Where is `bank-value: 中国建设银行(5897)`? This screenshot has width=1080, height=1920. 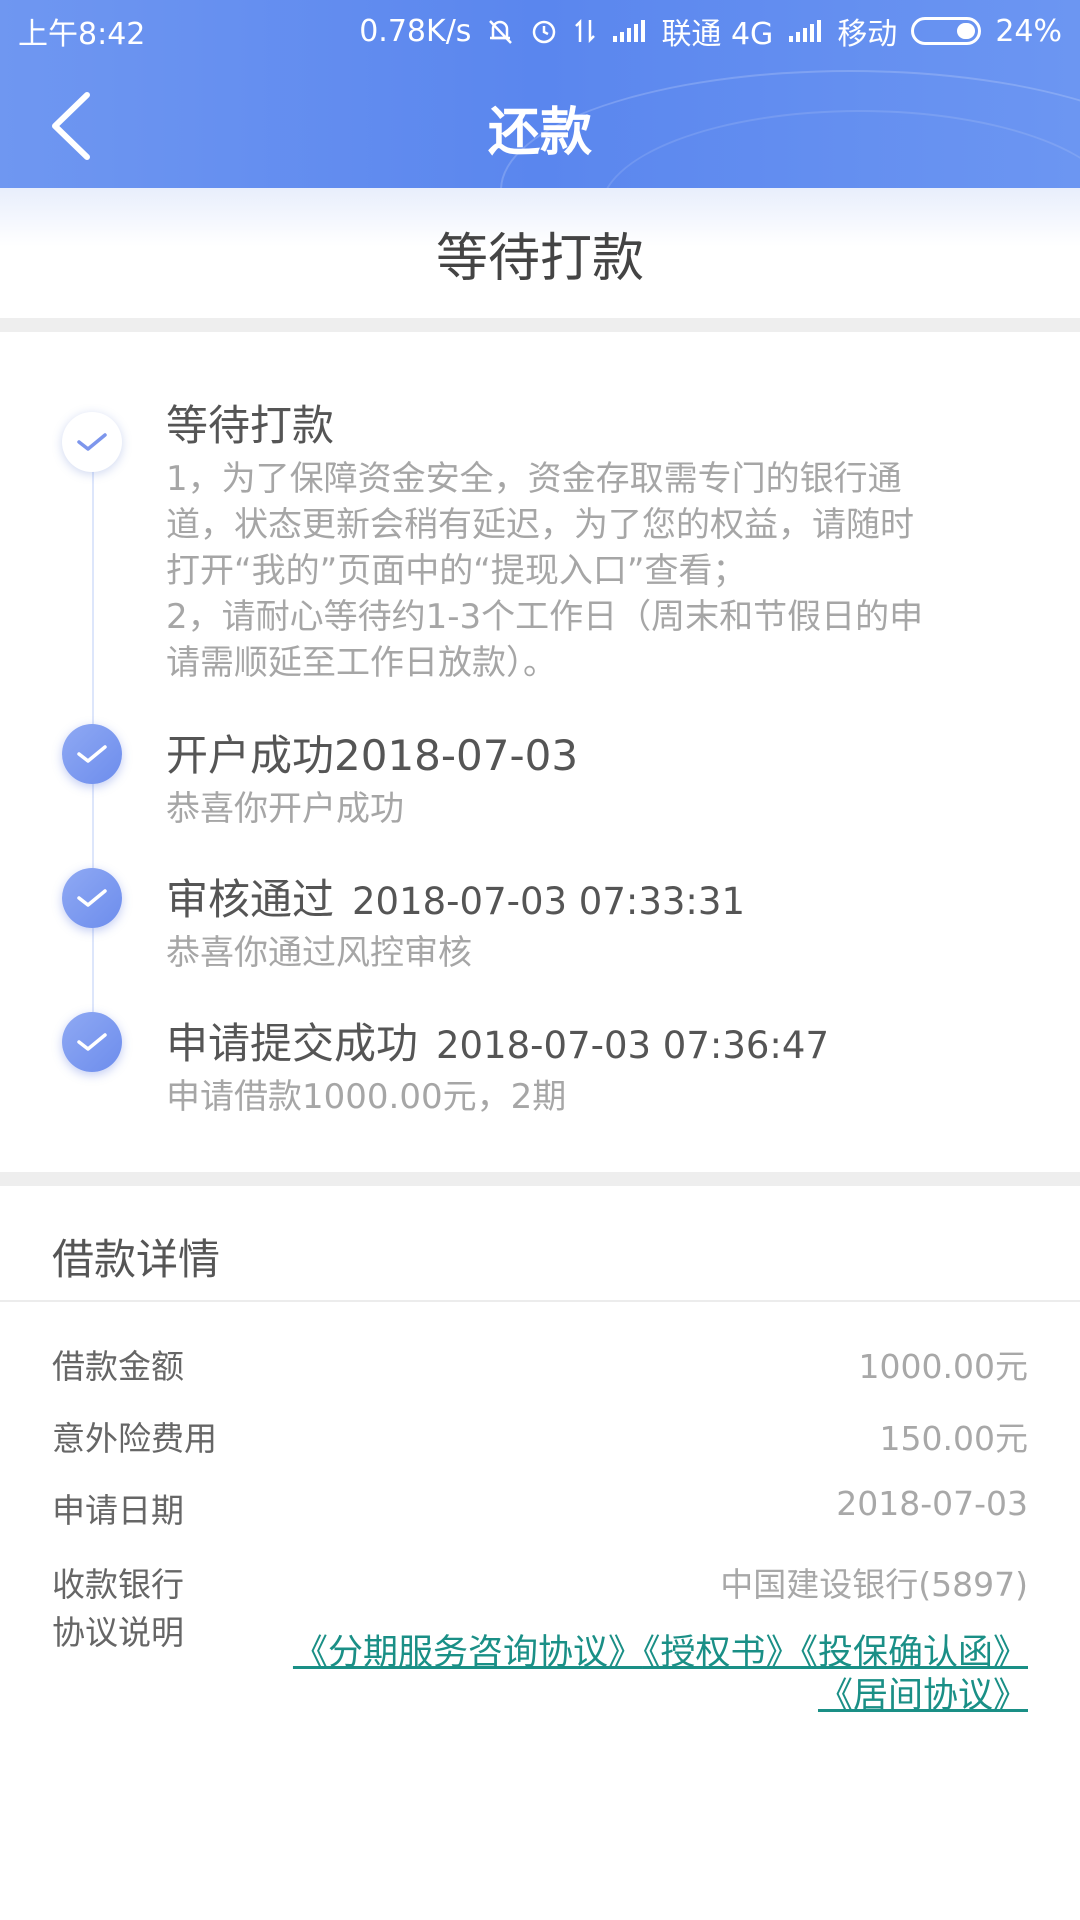
bank-value: 中国建设银行(5897) is located at coordinates (874, 1584).